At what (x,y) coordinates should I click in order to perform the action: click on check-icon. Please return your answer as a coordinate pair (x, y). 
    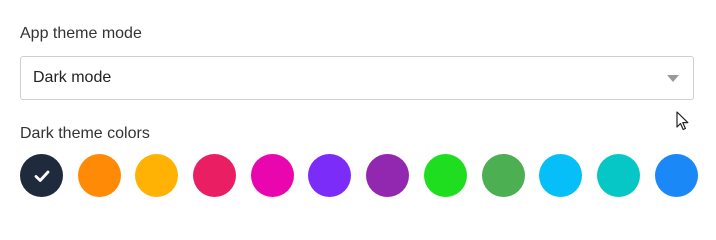
    Looking at the image, I should click on (41, 176).